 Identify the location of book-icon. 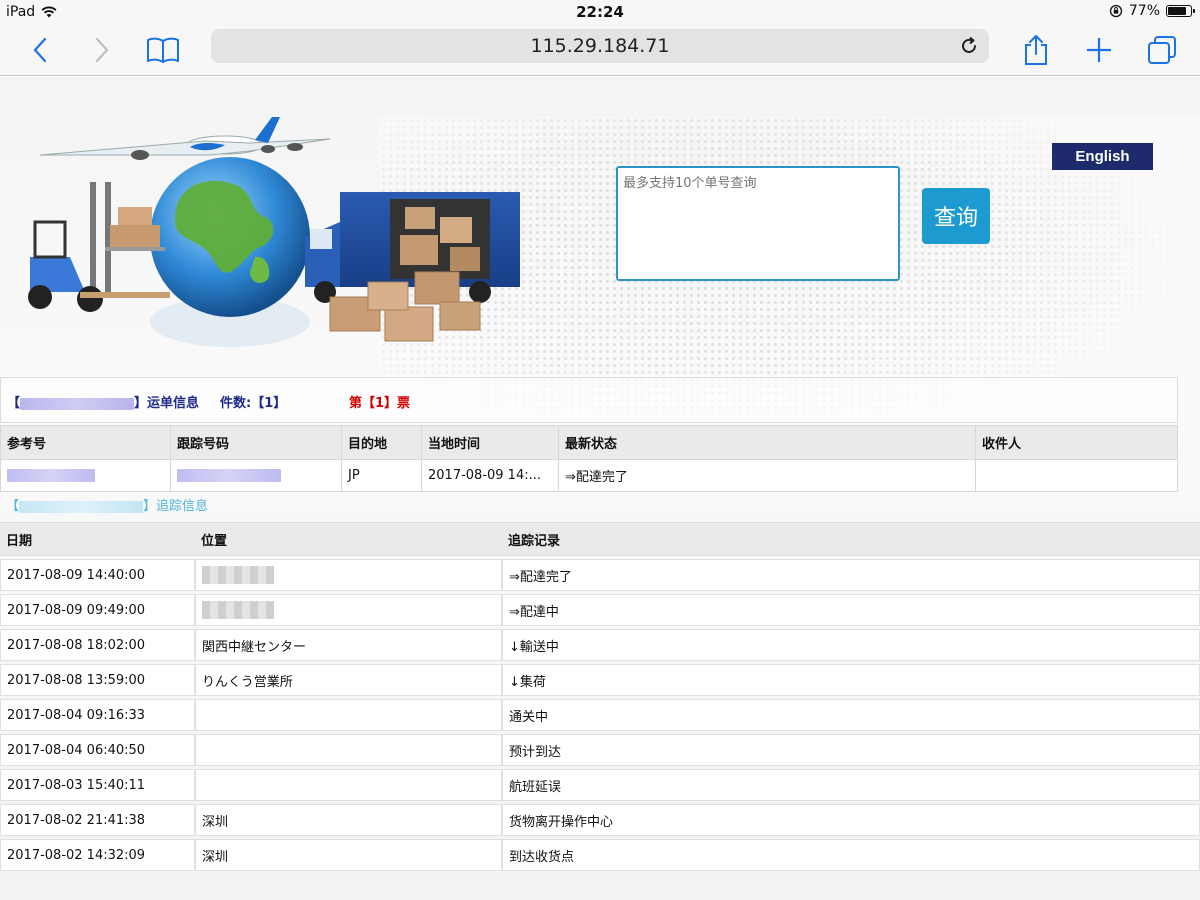
(163, 50).